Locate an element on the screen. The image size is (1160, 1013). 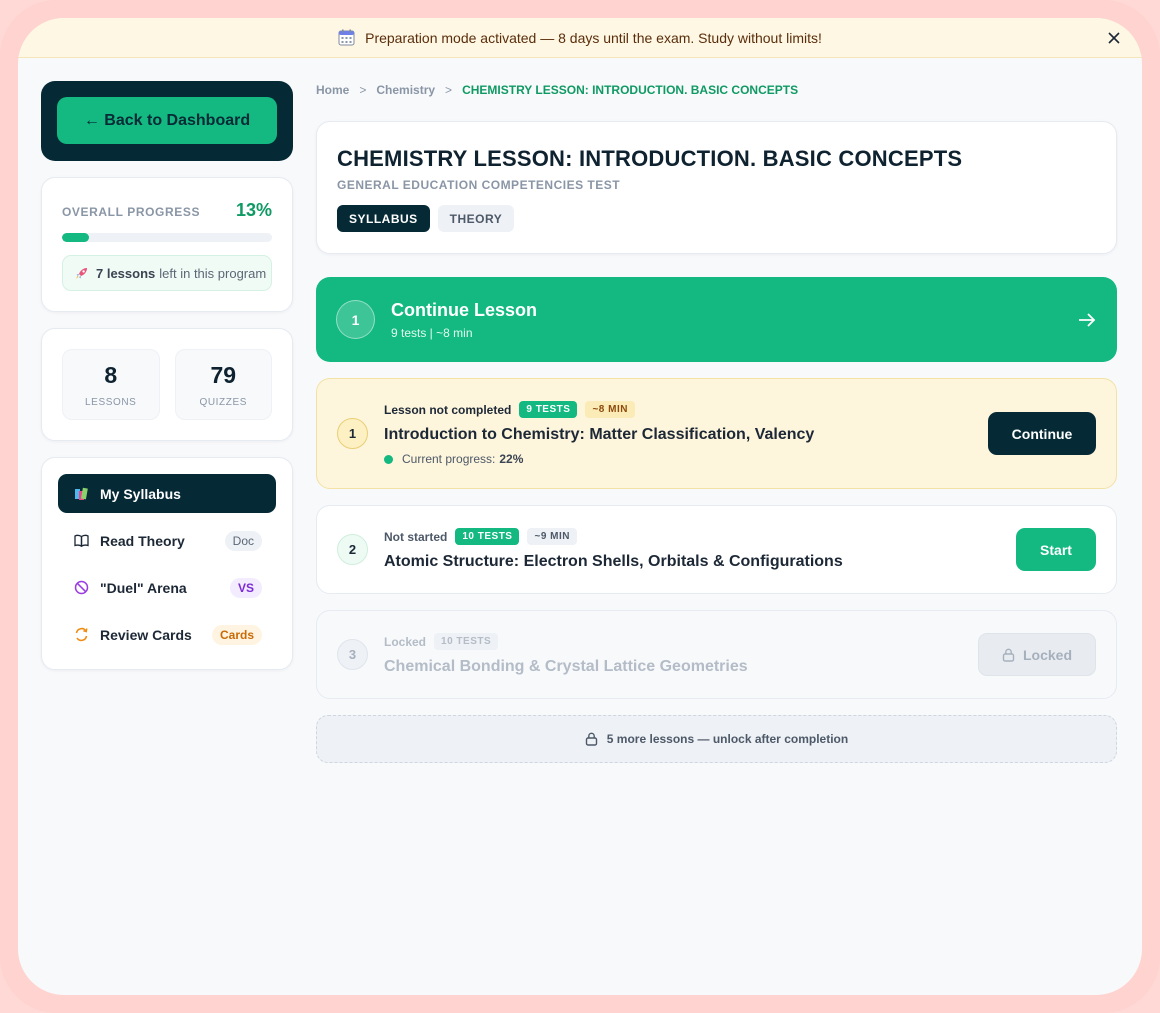
sidebar: ← Back to Dashboard OVERALL PROGRESS 13% is located at coordinates (167, 375).